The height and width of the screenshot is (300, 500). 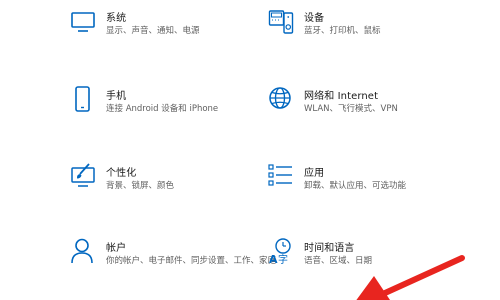 I want to click on tile-title: 手机, so click(x=116, y=96).